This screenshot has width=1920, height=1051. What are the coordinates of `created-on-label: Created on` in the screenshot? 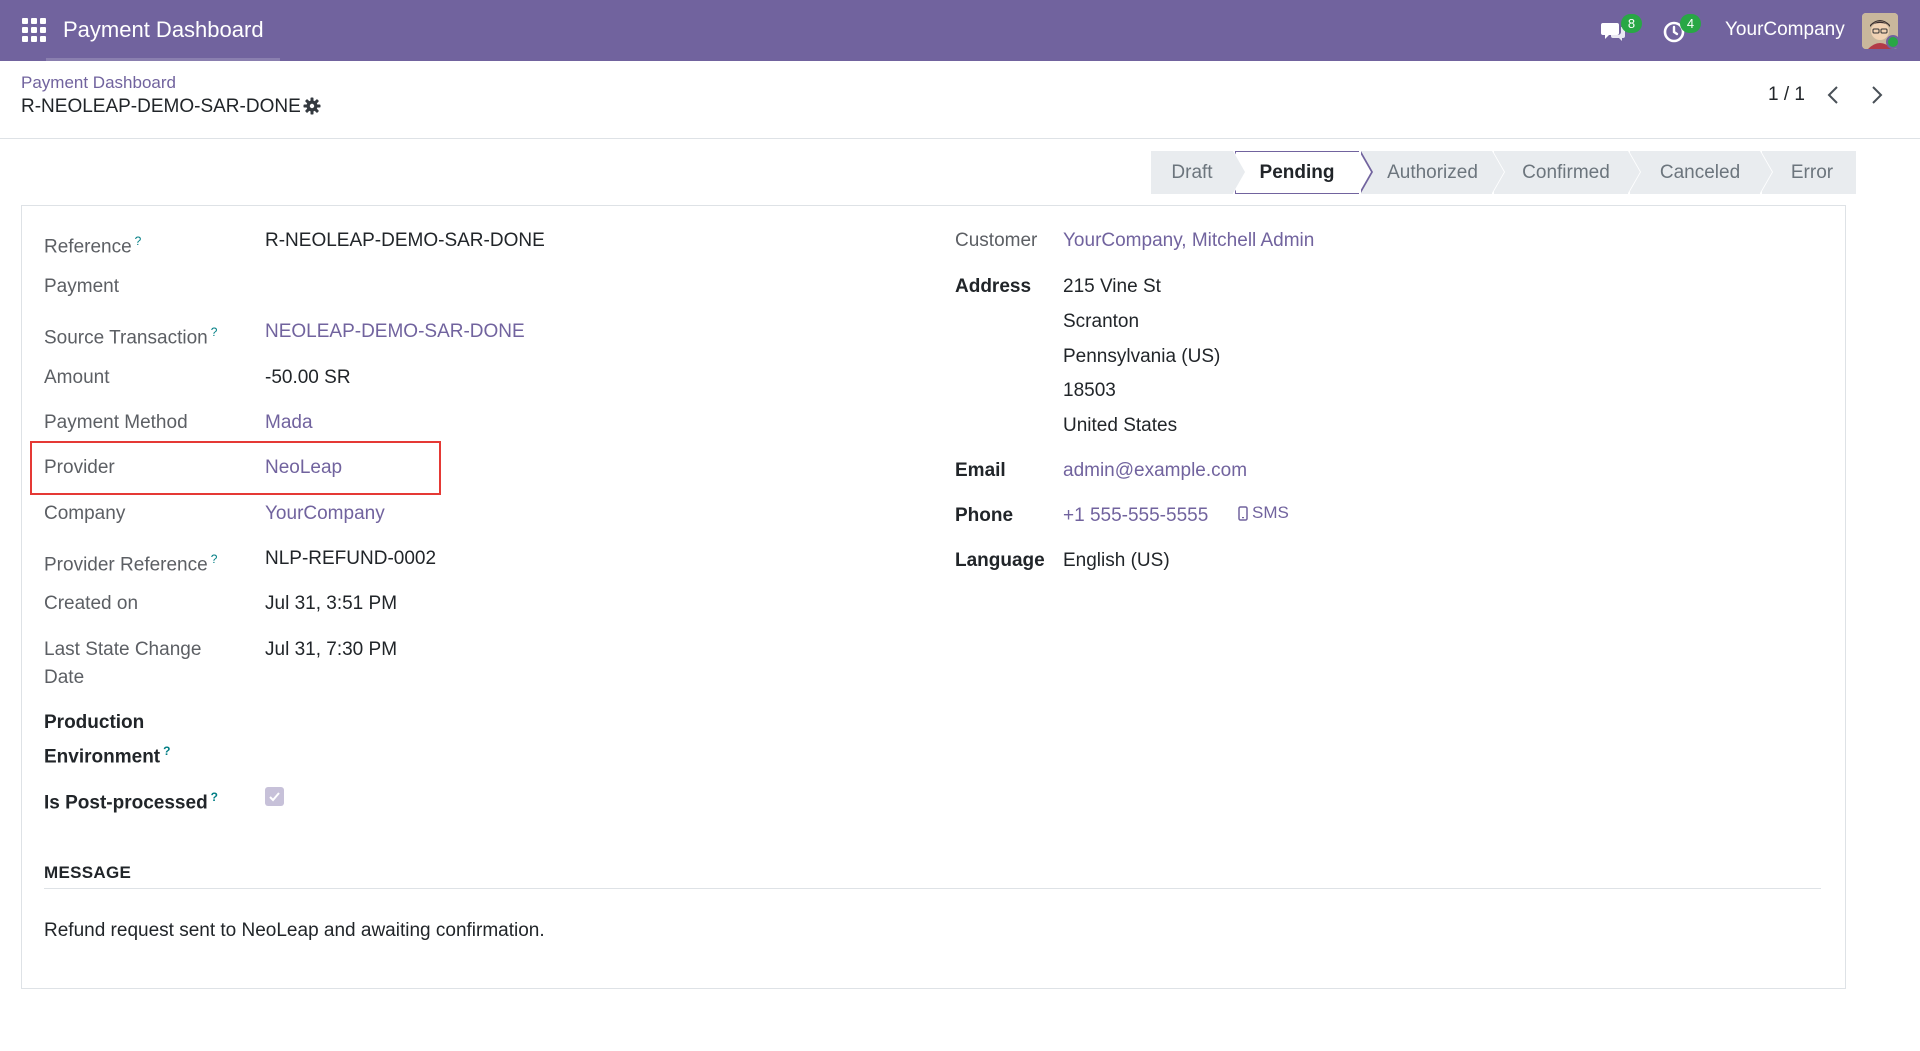 It's located at (91, 603).